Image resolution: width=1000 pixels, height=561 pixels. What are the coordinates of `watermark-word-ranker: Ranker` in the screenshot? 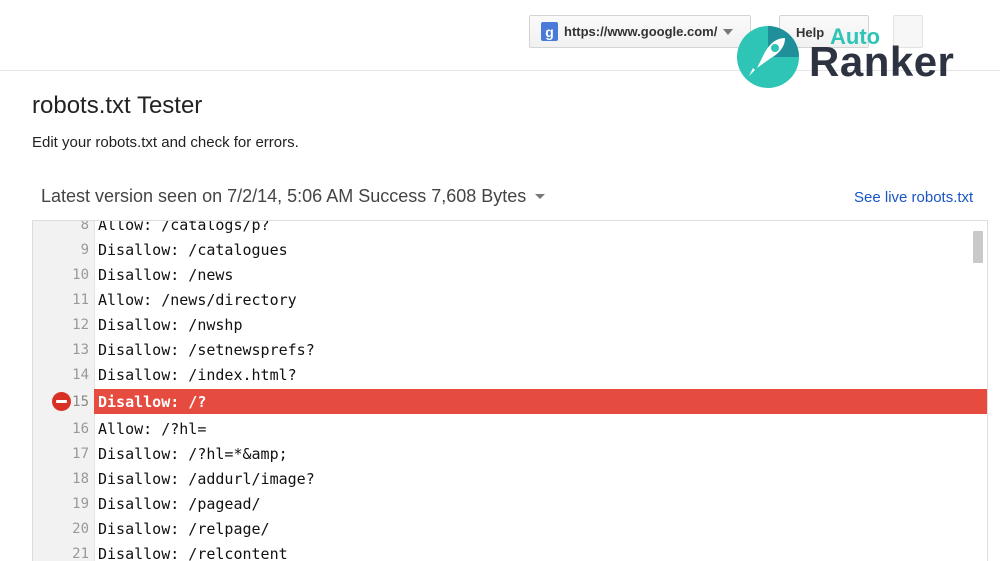 It's located at (881, 62).